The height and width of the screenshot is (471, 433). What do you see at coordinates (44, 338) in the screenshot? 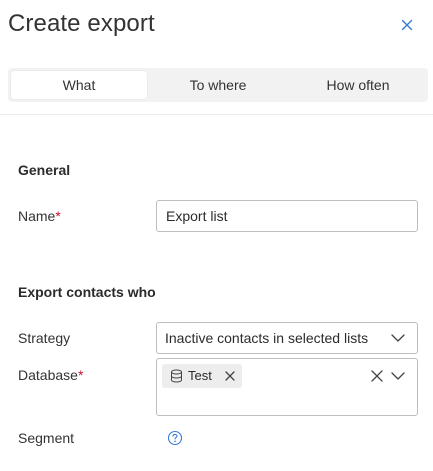
I see `strategy-label: Strategy` at bounding box center [44, 338].